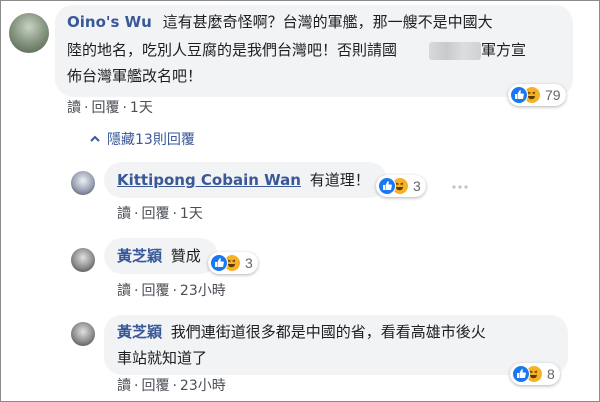 Image resolution: width=600 pixels, height=402 pixels. Describe the element at coordinates (209, 180) in the screenshot. I see `comment-author: Kittipong Cobain Wan` at that location.